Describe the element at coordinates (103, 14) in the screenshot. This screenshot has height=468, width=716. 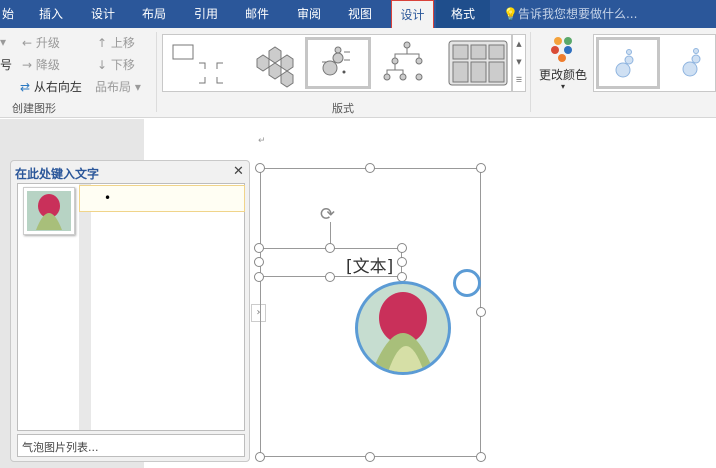
I see `tab-design: 设计` at that location.